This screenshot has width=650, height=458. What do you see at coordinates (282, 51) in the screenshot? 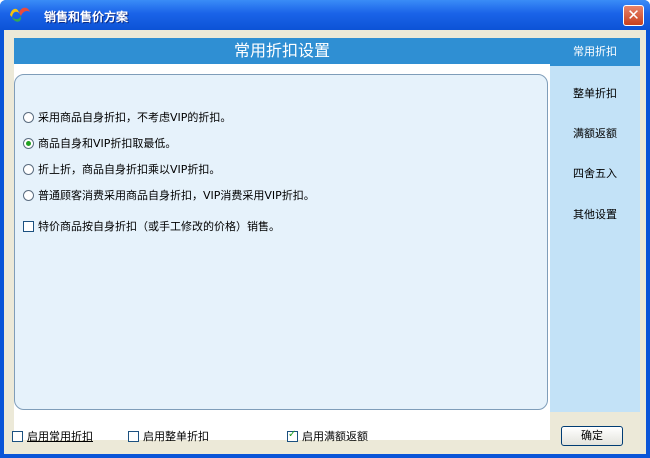
I see `section-header: 常用折扣设置` at bounding box center [282, 51].